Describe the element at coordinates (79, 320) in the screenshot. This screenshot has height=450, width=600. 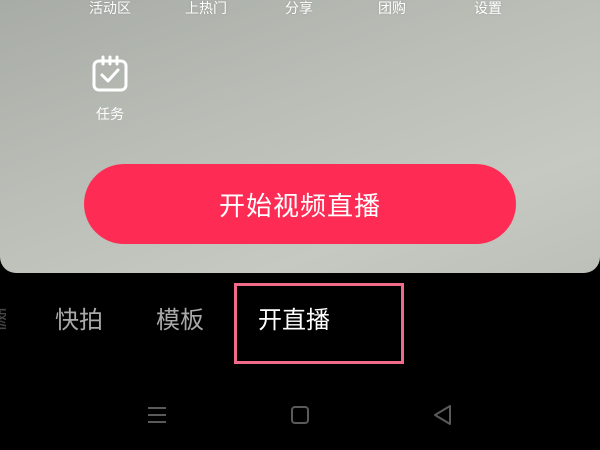
I see `mode-tab-quick-shot: 快拍` at that location.